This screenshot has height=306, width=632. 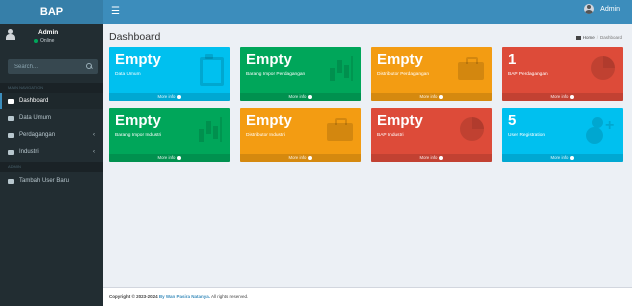 I want to click on sidebar-item-label: Data Umum, so click(x=35, y=118).